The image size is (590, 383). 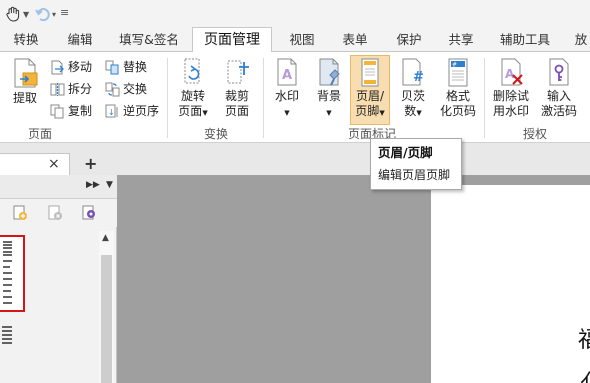 I want to click on copy-button: 复制, so click(x=71, y=111).